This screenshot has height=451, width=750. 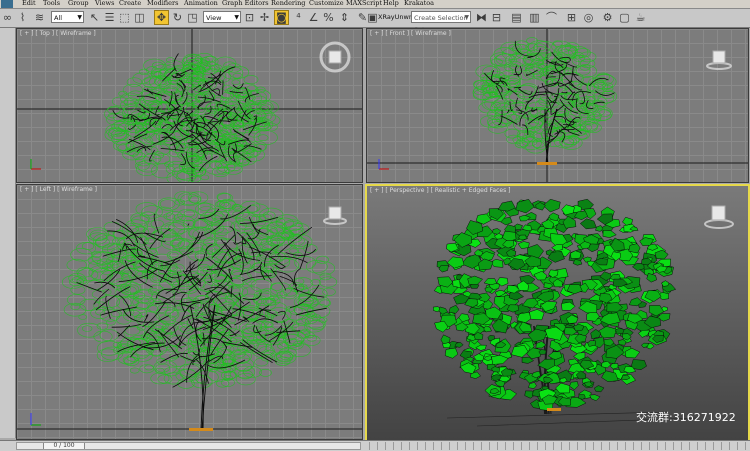 What do you see at coordinates (326, 4) in the screenshot?
I see `menu-customize: Customize` at bounding box center [326, 4].